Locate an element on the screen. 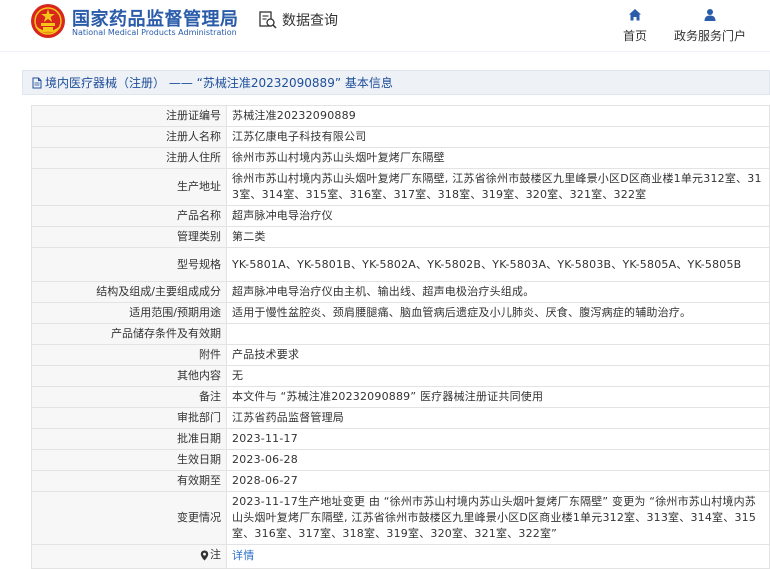 This screenshot has width=770, height=569. row-label: 注册证编号 is located at coordinates (129, 116).